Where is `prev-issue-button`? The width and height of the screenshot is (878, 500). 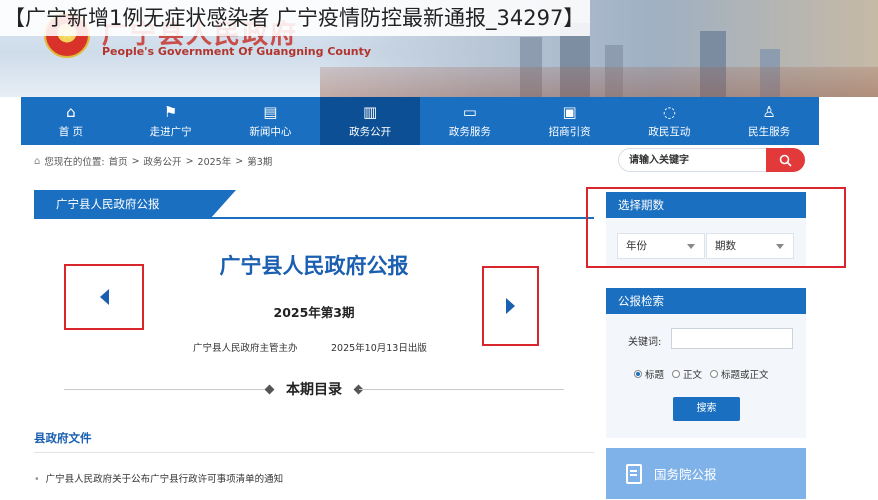
prev-issue-button is located at coordinates (104, 297).